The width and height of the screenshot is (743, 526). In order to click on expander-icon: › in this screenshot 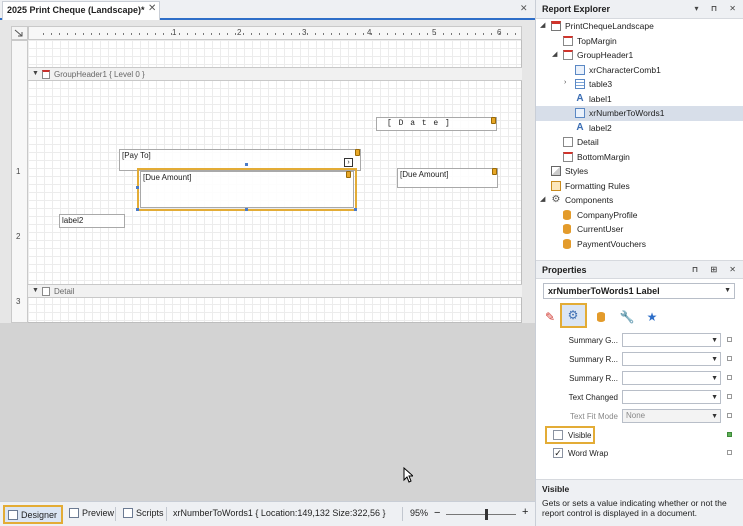, I will do `click(568, 82)`.